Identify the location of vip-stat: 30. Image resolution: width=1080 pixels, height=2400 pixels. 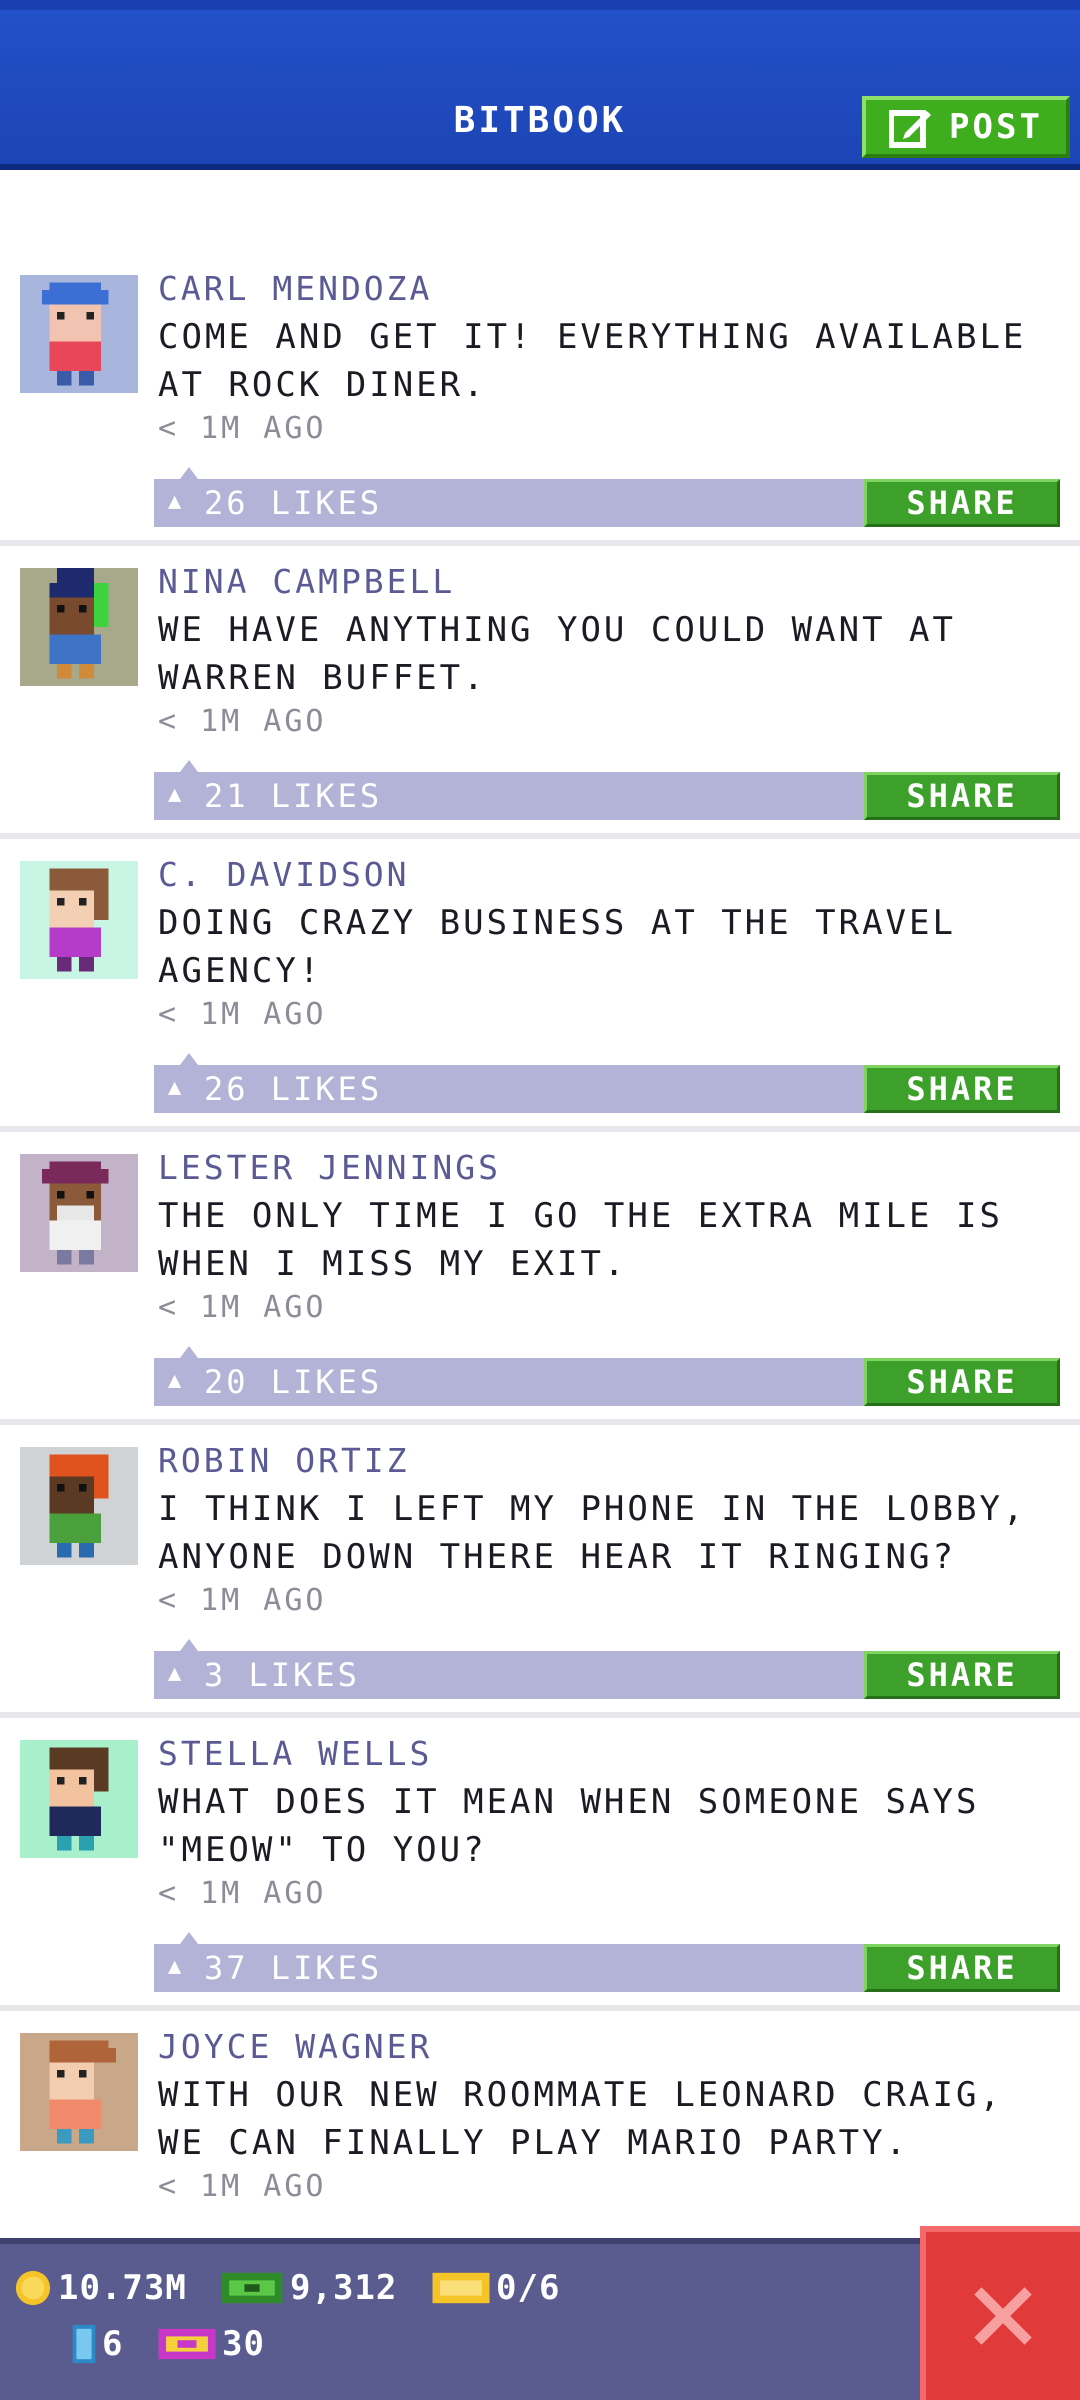
(211, 2344).